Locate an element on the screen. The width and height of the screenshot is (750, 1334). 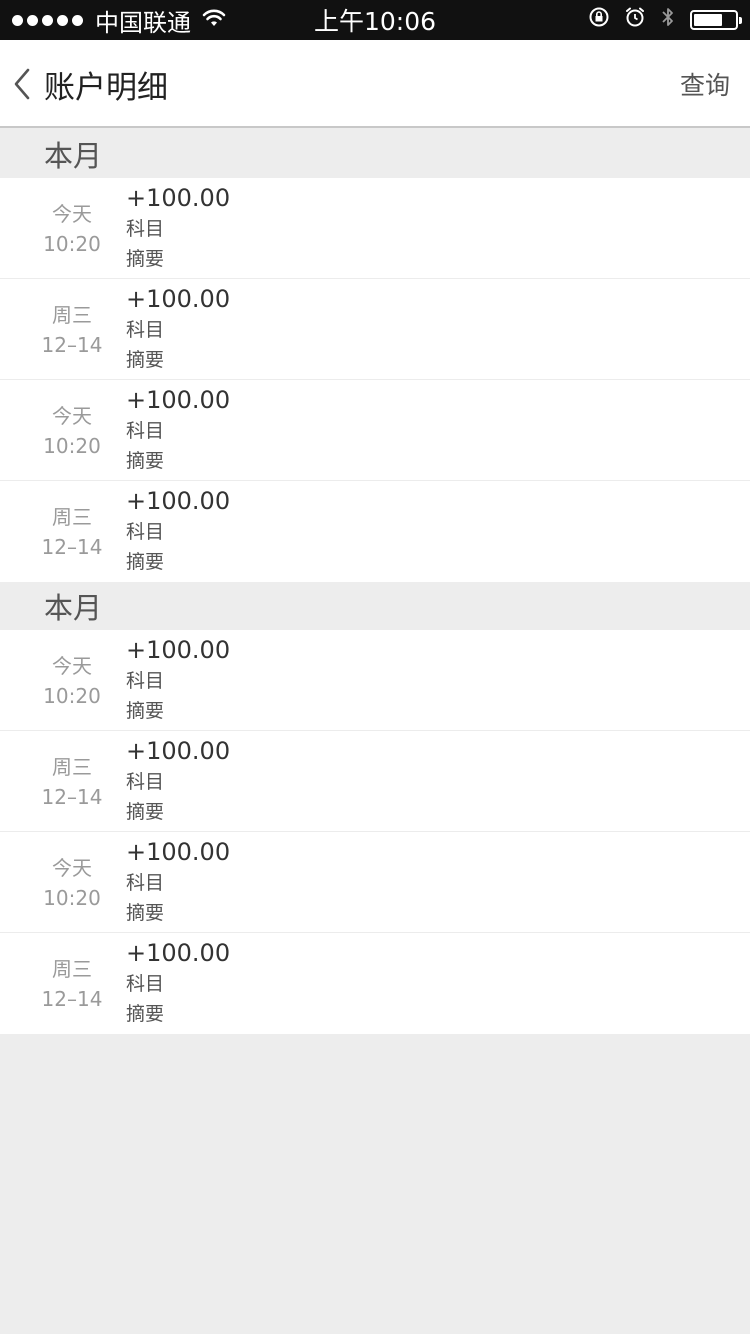
nav-bar: 账户明细 查询 is located at coordinates (375, 84).